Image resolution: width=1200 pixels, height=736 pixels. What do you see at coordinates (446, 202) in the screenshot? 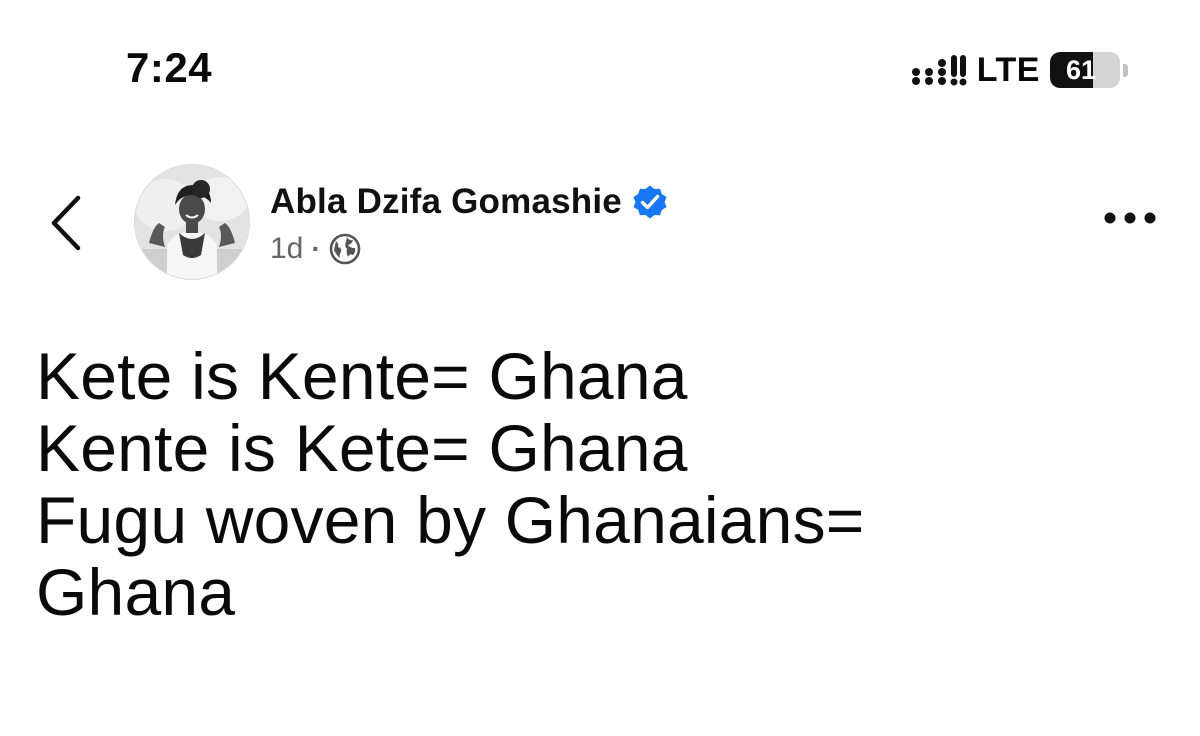
I see `author-name: Abla Dzifa Gomashie` at bounding box center [446, 202].